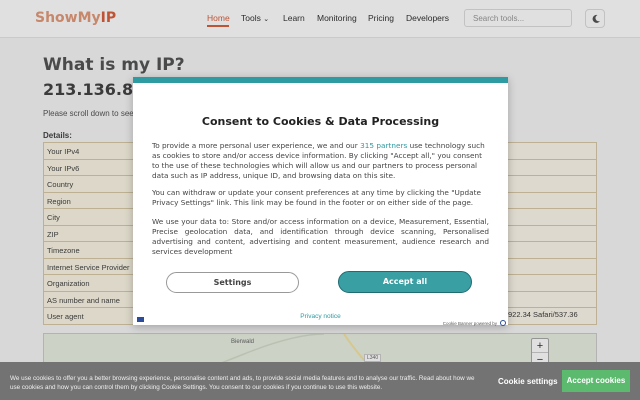  Describe the element at coordinates (232, 282) in the screenshot. I see `settings-button: Settings` at that location.